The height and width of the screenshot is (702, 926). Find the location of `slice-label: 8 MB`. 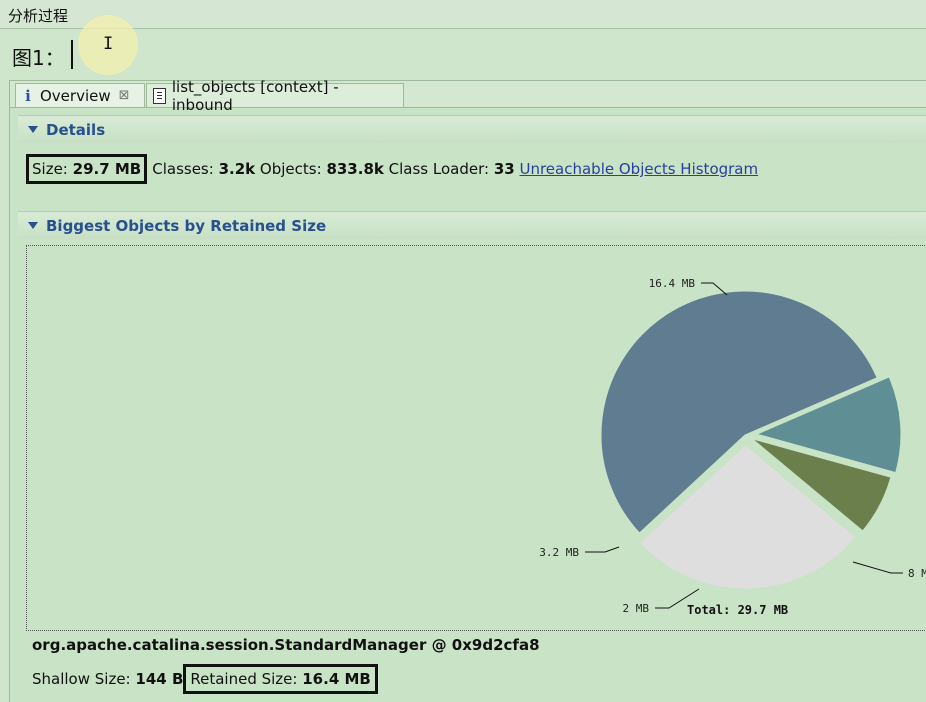

slice-label: 8 MB is located at coordinates (917, 573).